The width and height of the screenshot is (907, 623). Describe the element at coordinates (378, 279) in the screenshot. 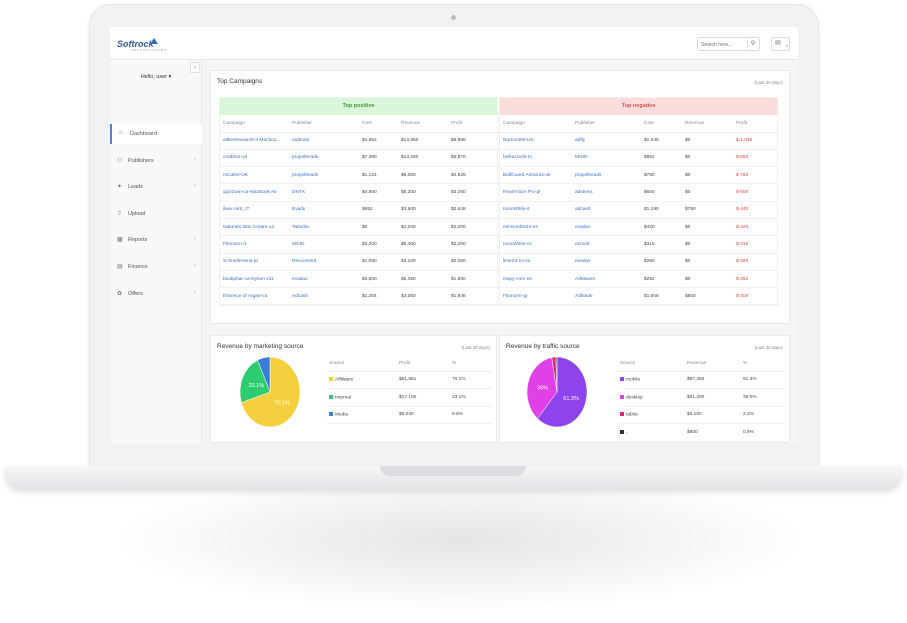

I see `cost-cell: $3,500` at that location.